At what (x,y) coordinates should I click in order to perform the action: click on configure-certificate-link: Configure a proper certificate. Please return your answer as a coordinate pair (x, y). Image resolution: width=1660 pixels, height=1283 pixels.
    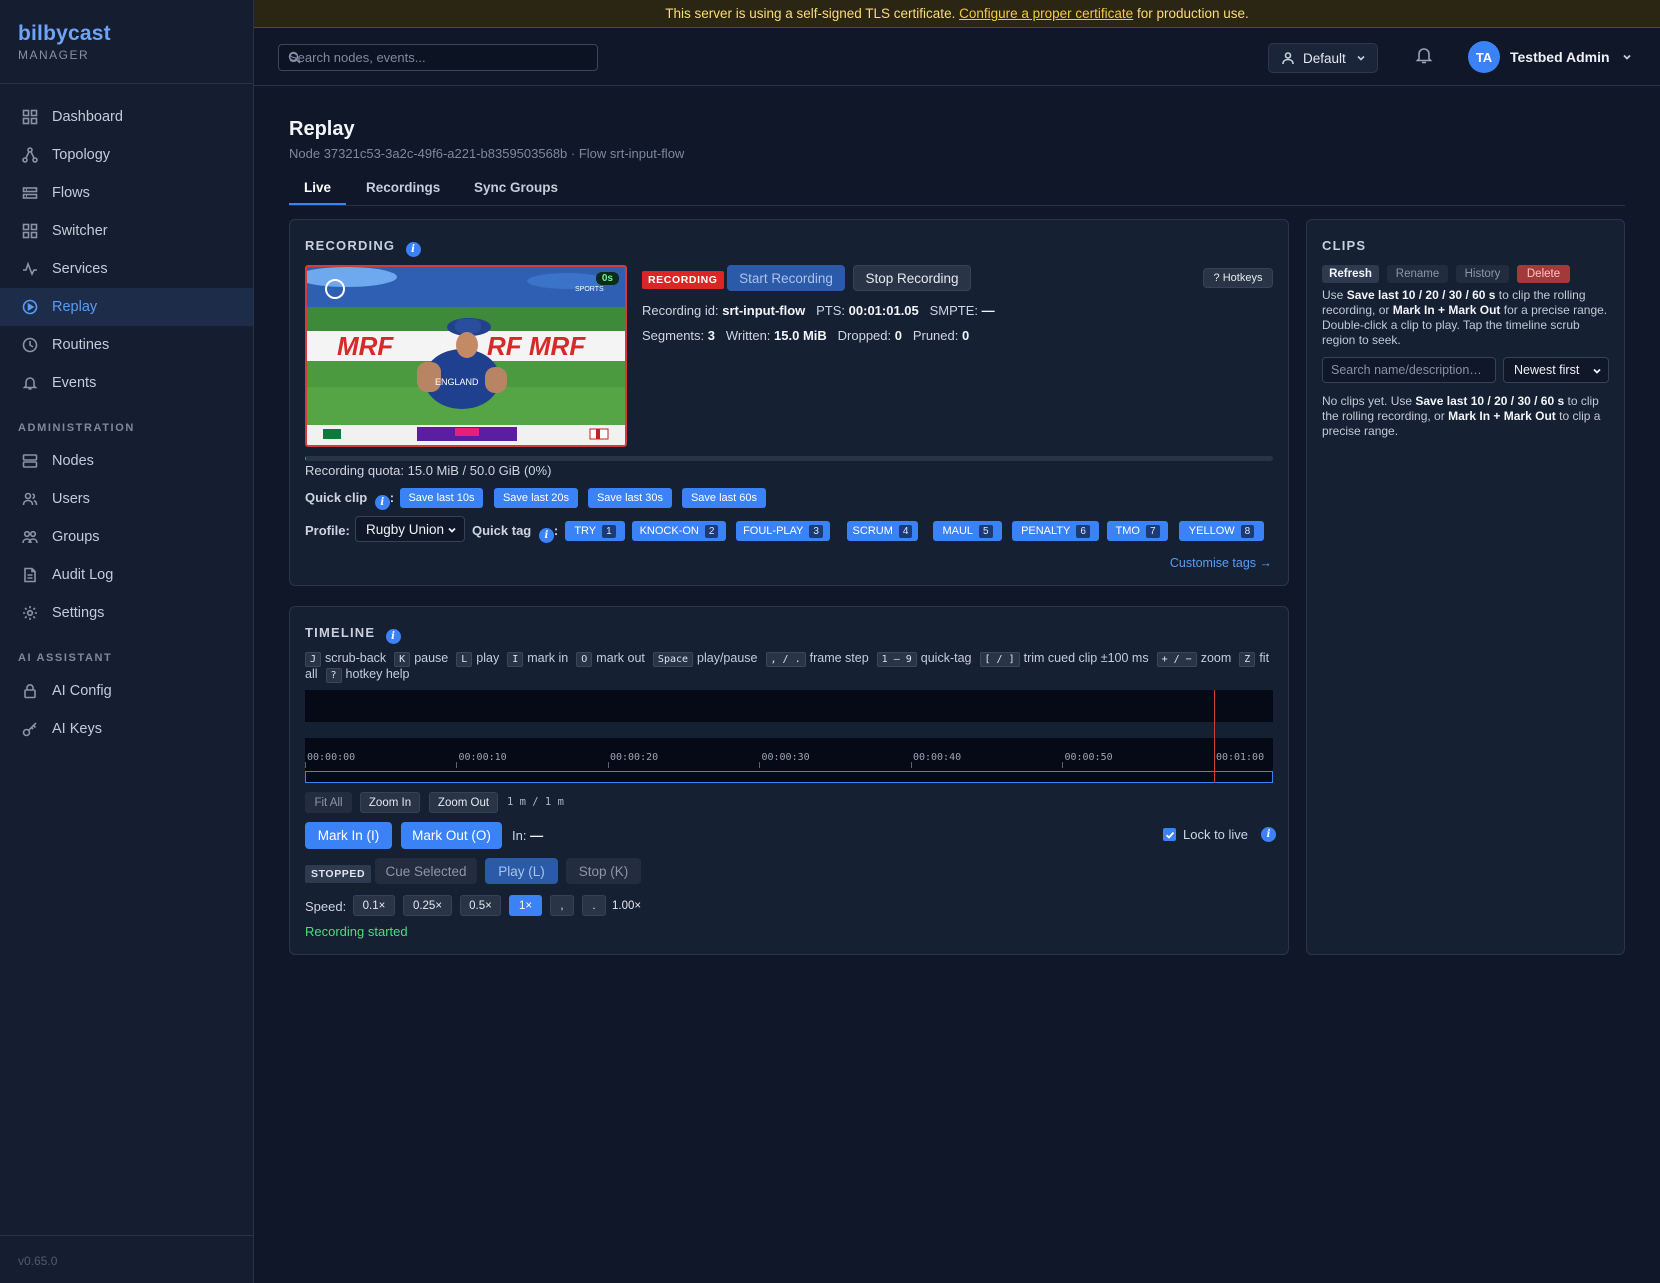
    Looking at the image, I should click on (1046, 13).